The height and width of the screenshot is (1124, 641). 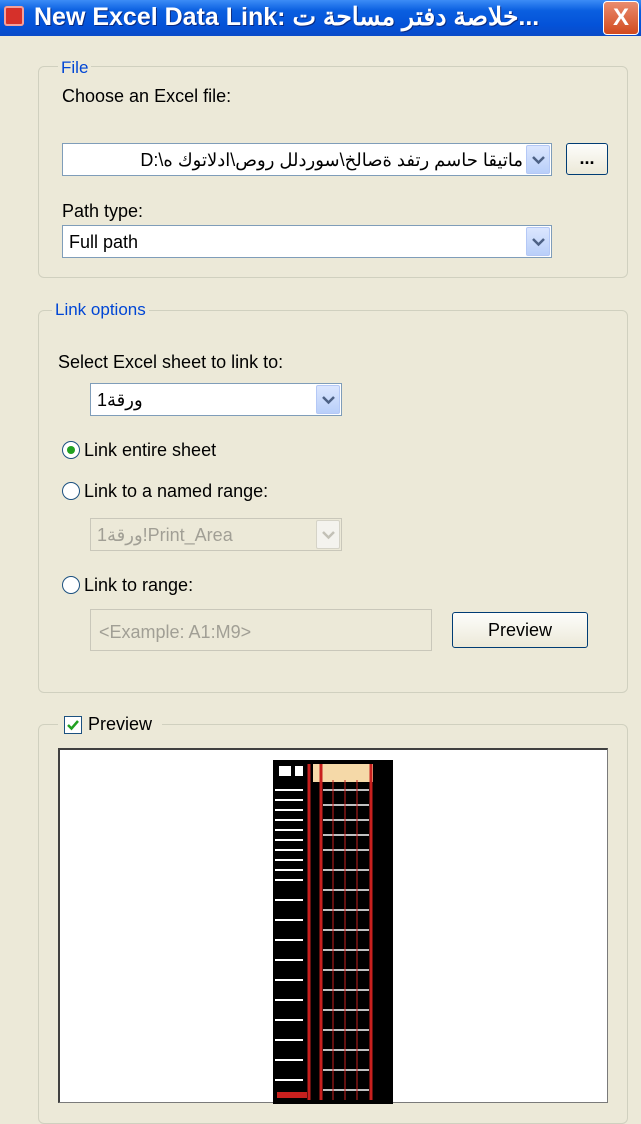 I want to click on named-range-value: ورقة1!Print_Area, so click(x=165, y=535).